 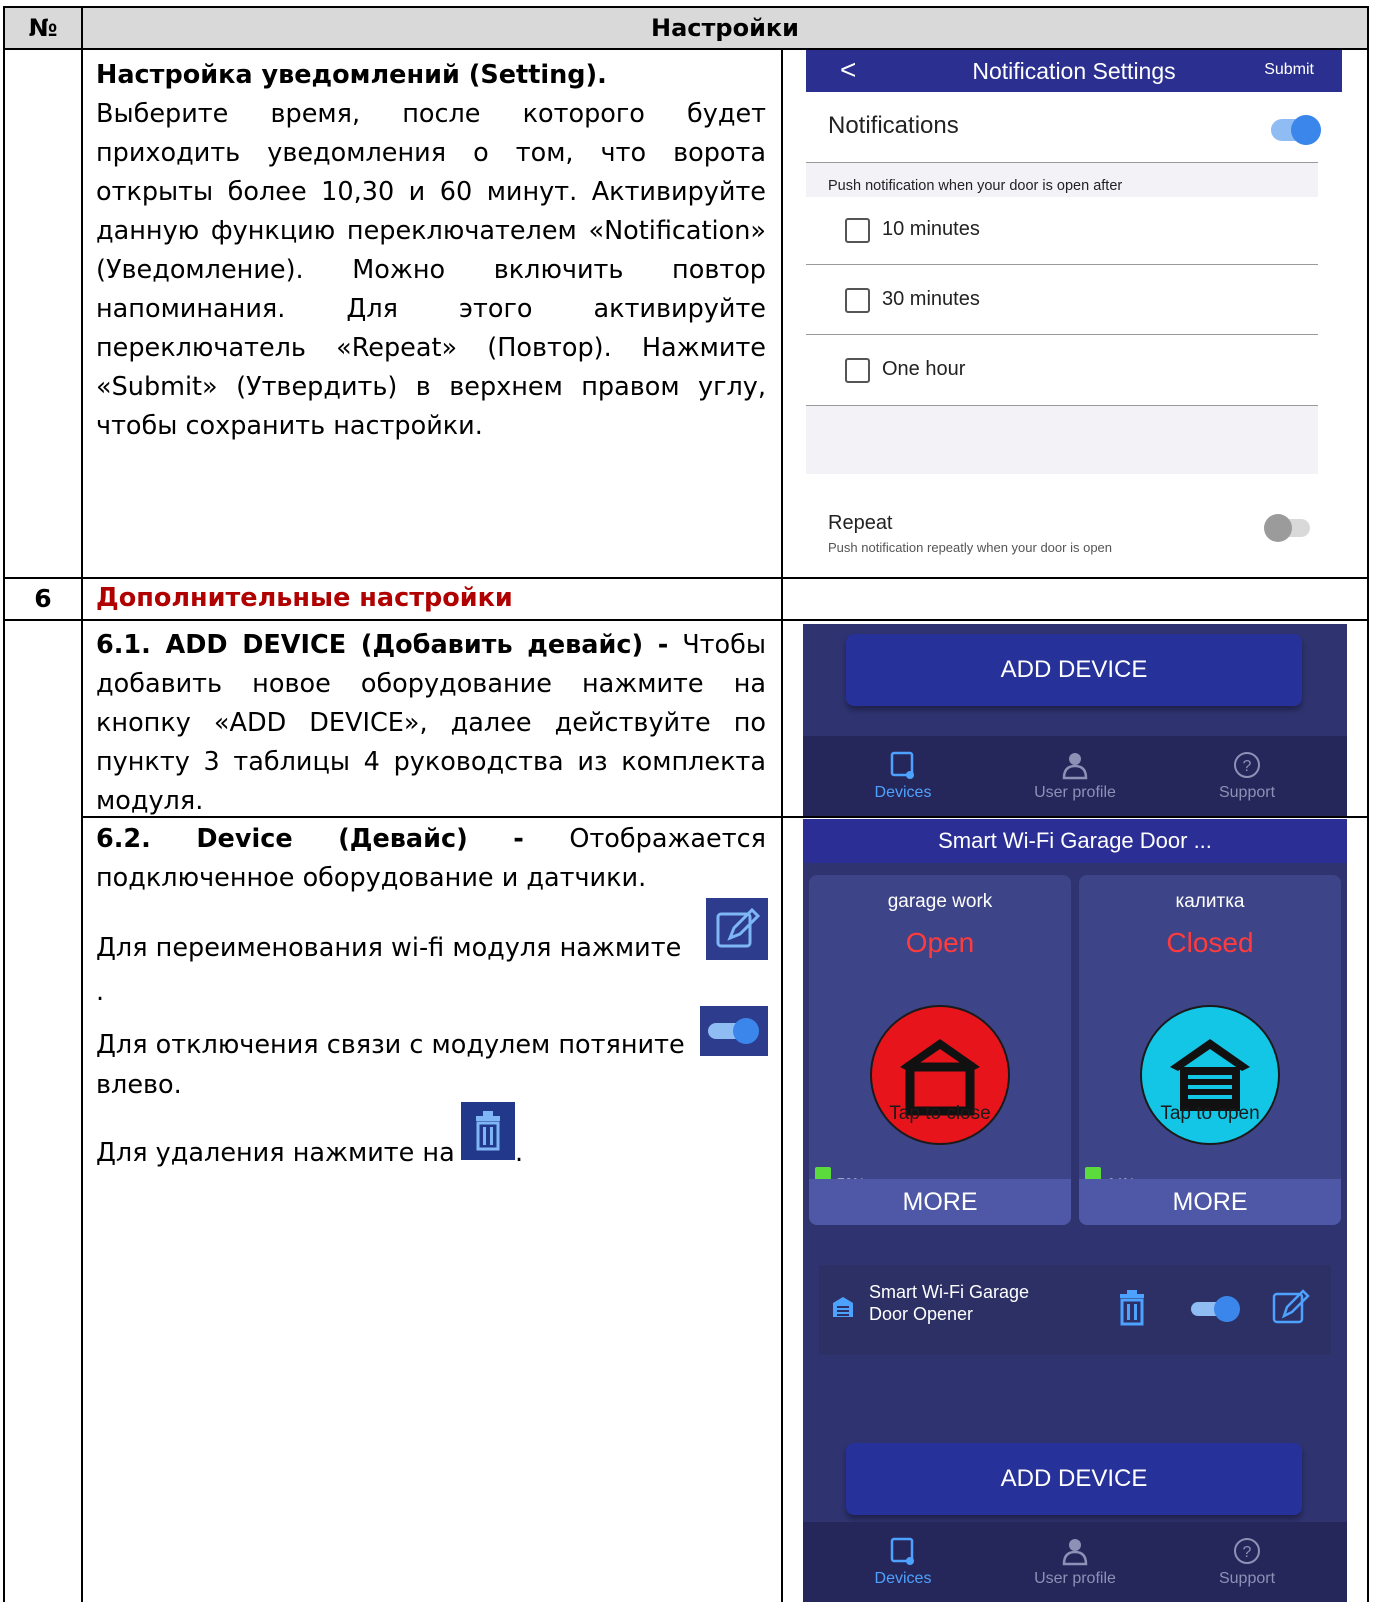 What do you see at coordinates (1289, 70) in the screenshot?
I see `submit-button: Submit` at bounding box center [1289, 70].